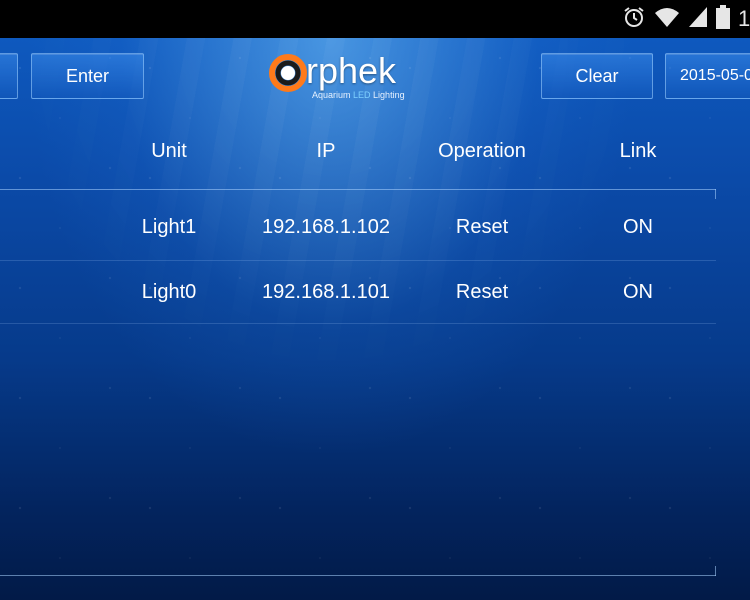  I want to click on header-operation: Operation, so click(482, 151).